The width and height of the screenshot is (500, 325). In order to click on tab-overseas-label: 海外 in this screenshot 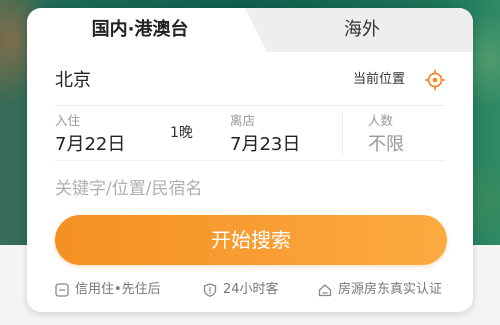, I will do `click(362, 29)`.